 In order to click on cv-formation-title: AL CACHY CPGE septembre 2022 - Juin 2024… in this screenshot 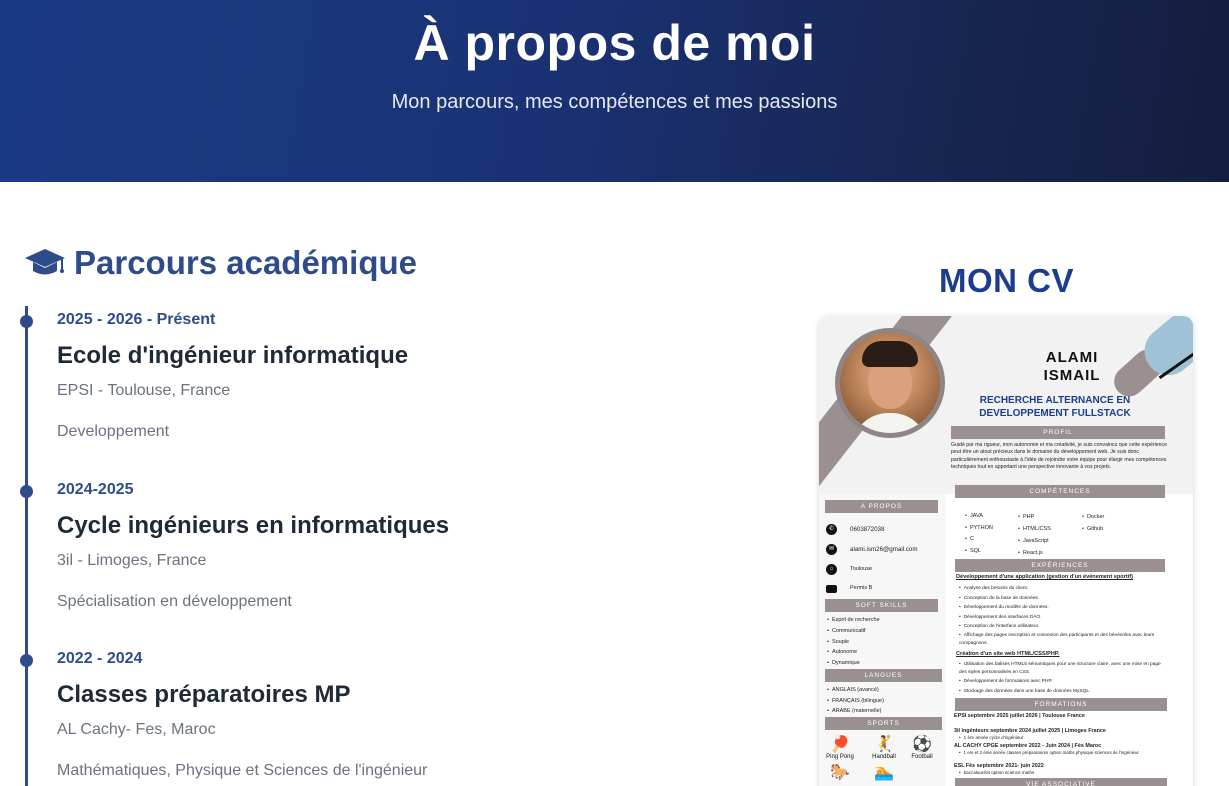, I will do `click(1028, 746)`.